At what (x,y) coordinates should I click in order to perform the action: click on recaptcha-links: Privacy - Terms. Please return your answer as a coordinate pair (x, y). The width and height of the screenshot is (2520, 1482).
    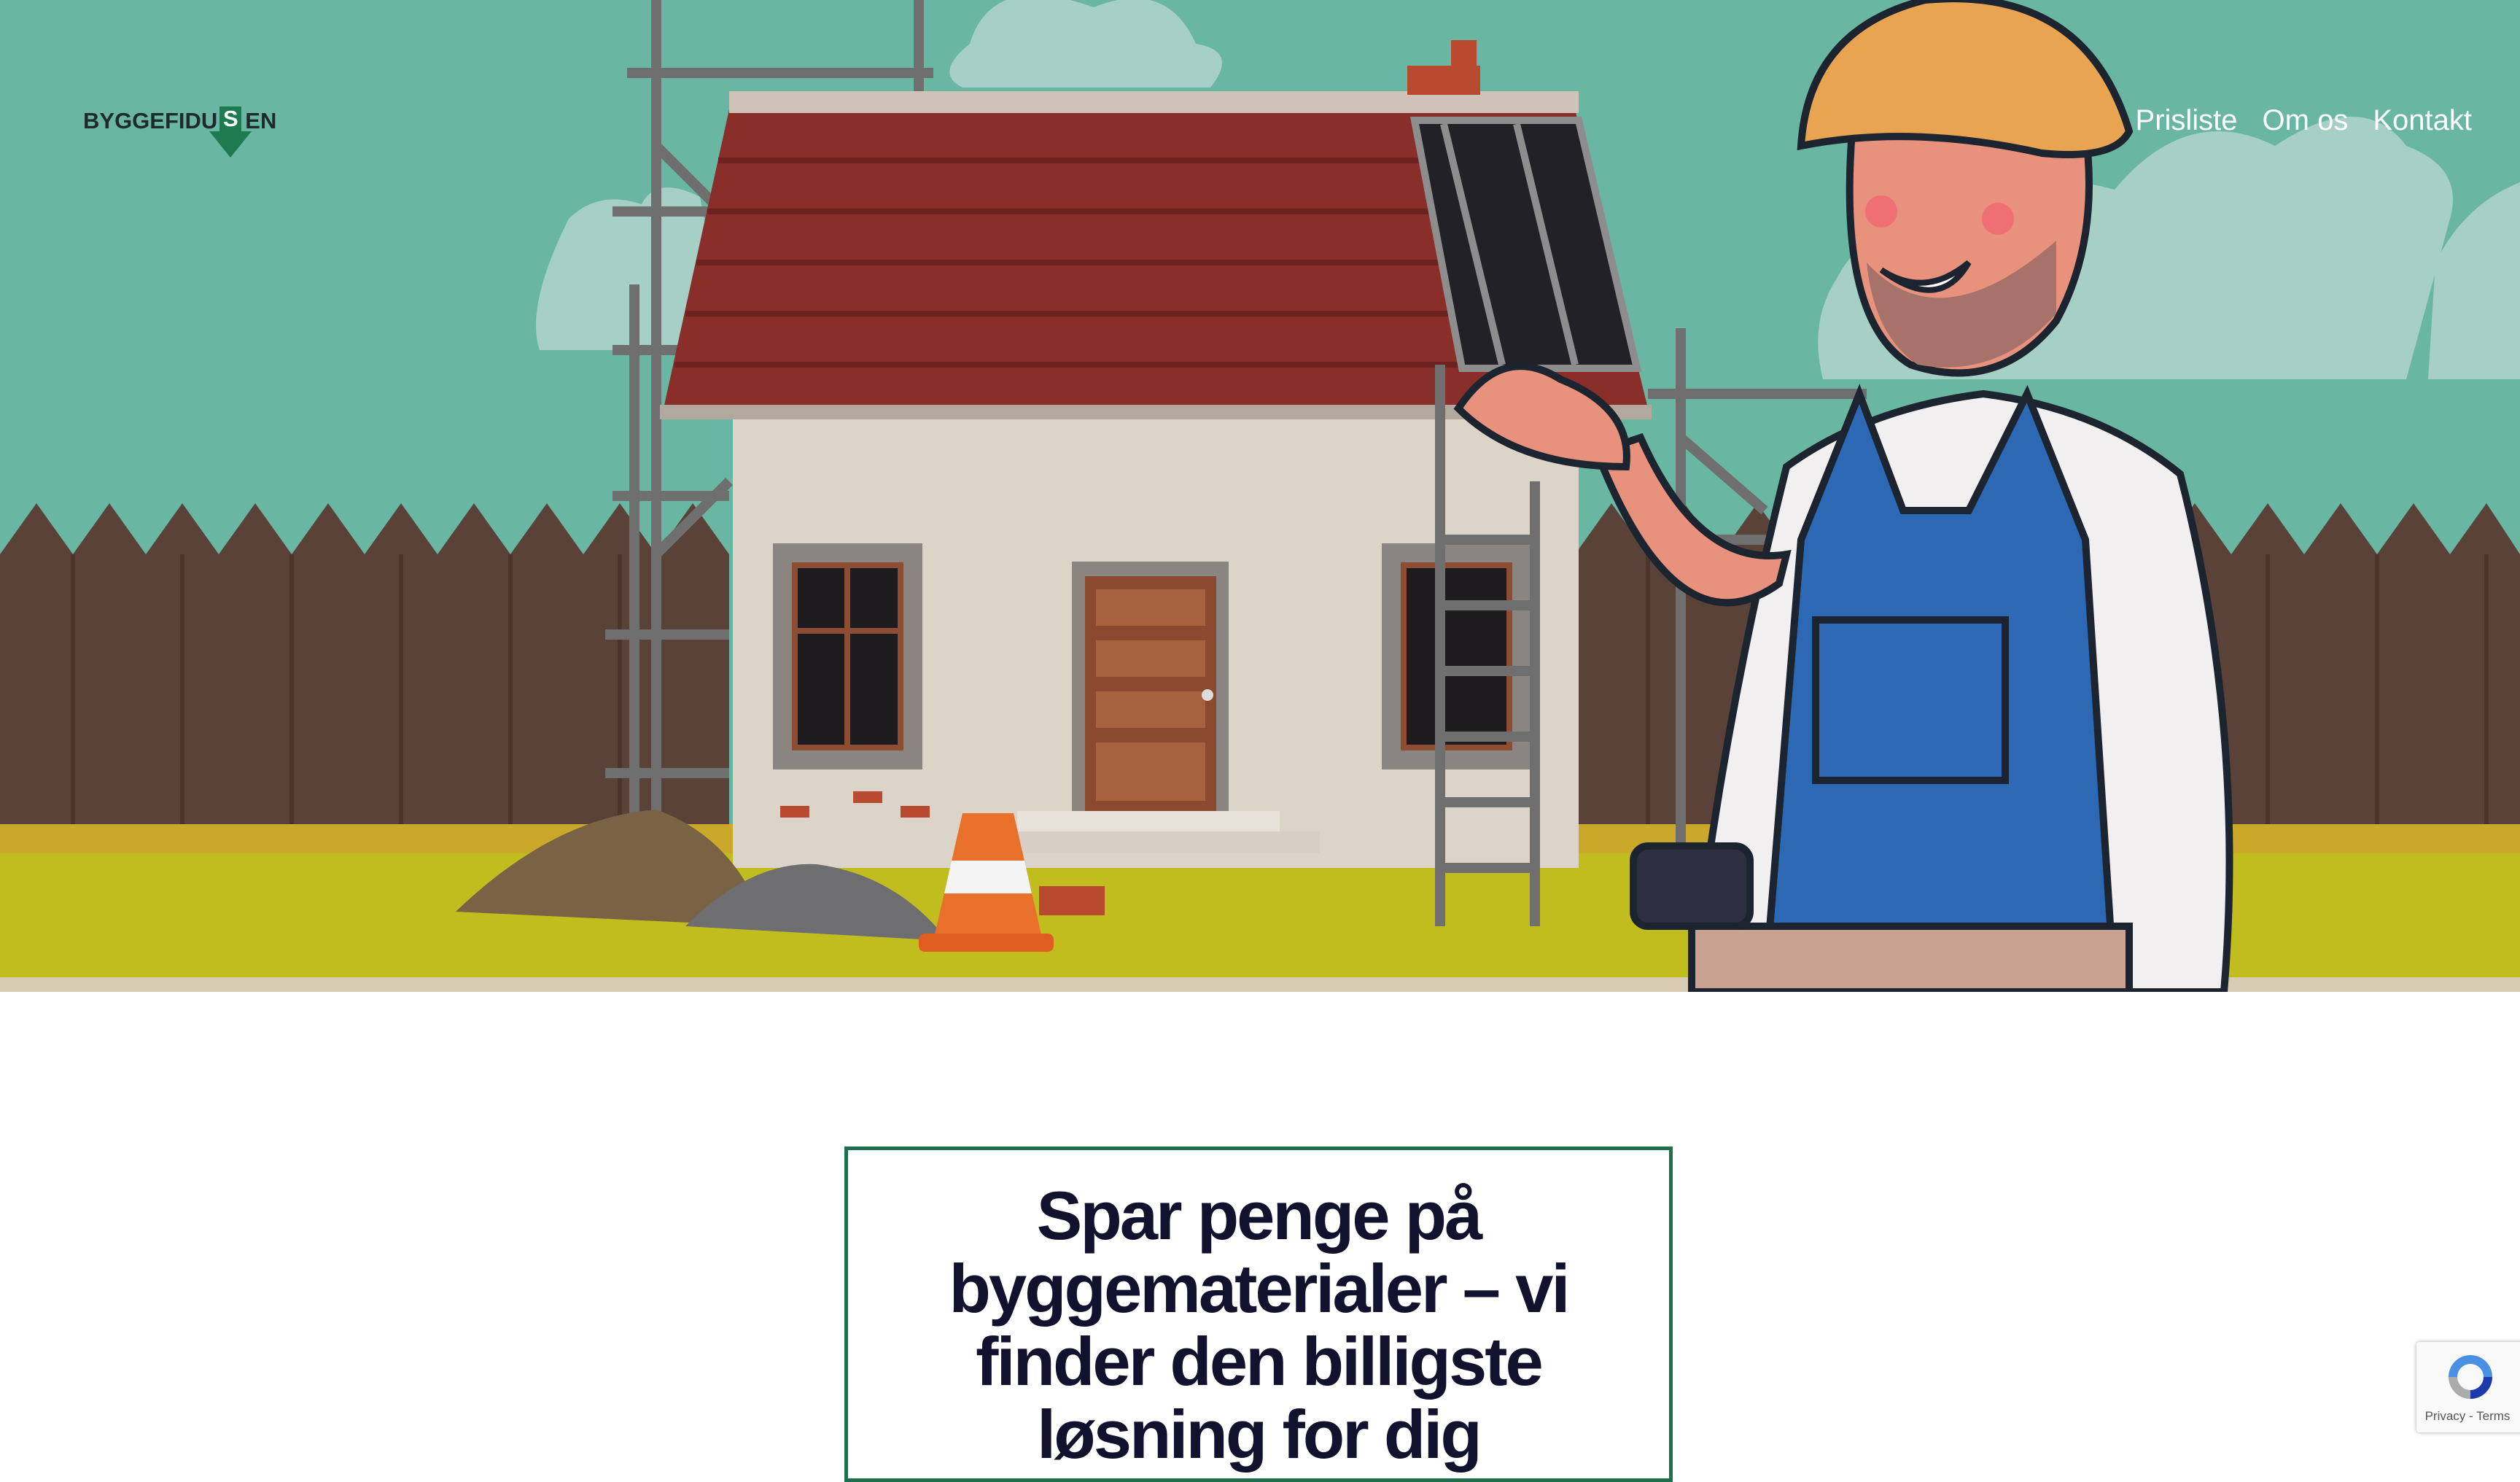
    Looking at the image, I should click on (2467, 1417).